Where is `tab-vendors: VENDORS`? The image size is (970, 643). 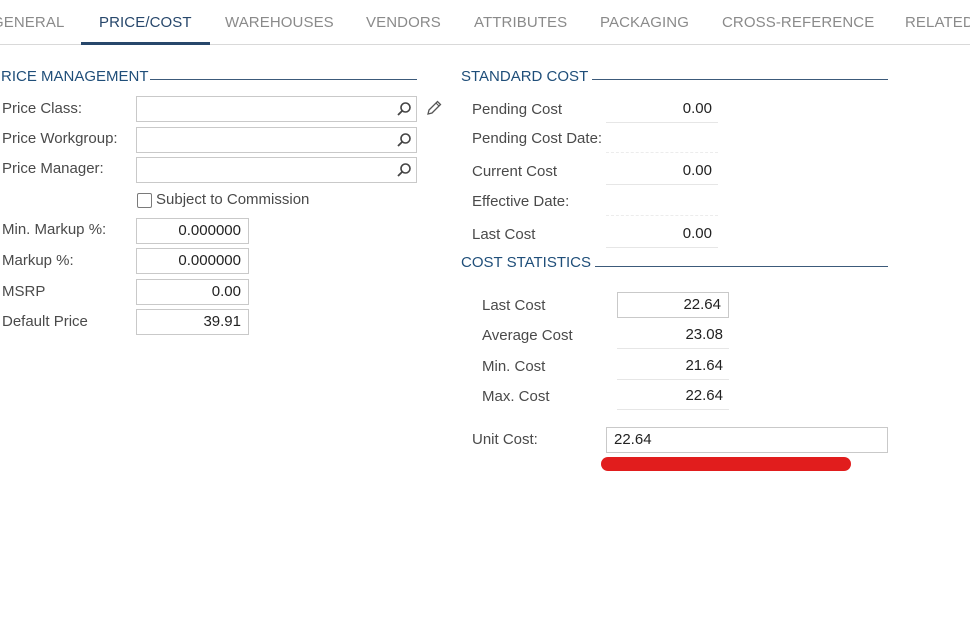 tab-vendors: VENDORS is located at coordinates (403, 22).